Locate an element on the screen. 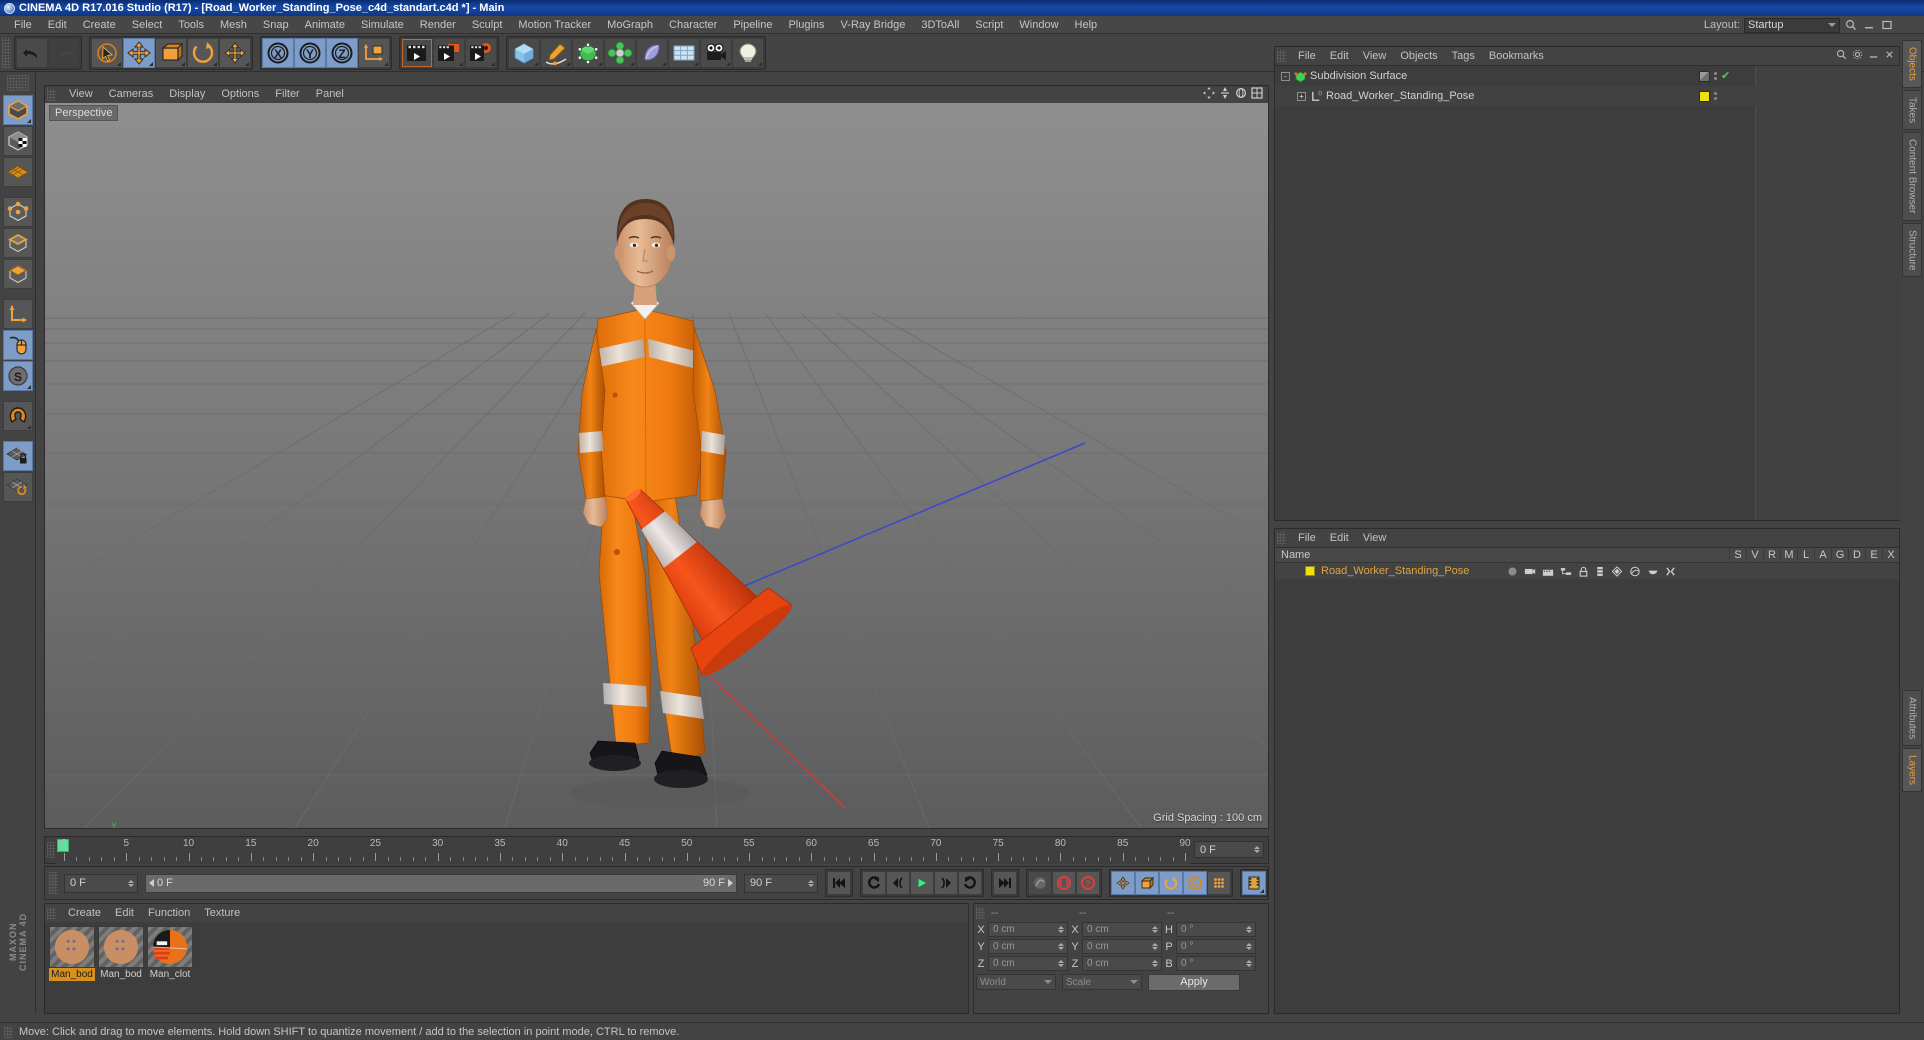 This screenshot has height=1040, width=1924. snap-magnet-icon is located at coordinates (17, 416).